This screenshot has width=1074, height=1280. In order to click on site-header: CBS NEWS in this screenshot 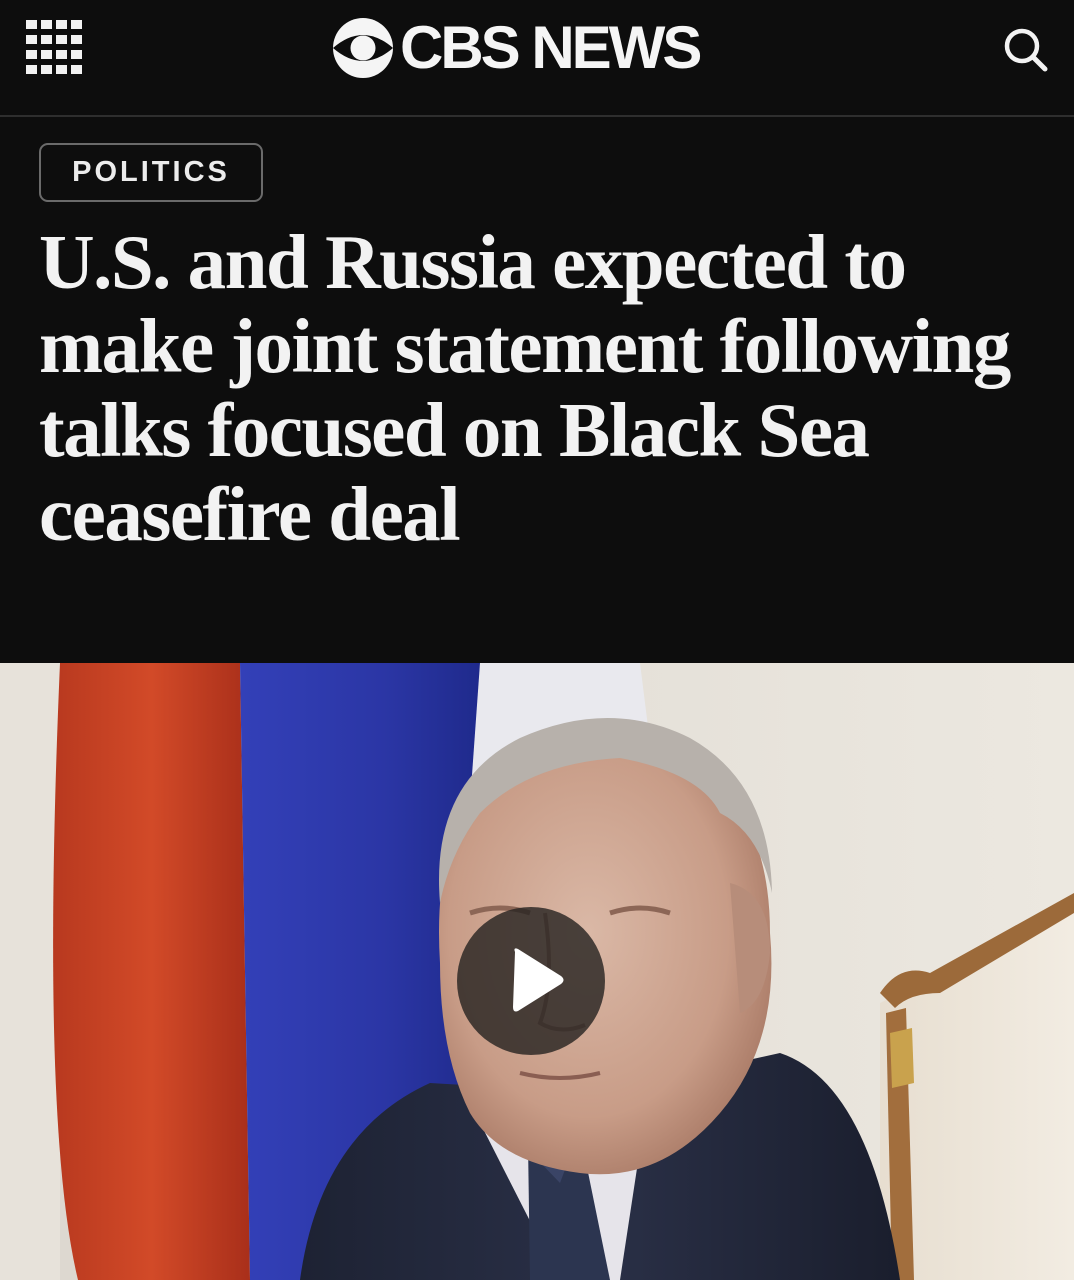, I will do `click(537, 58)`.